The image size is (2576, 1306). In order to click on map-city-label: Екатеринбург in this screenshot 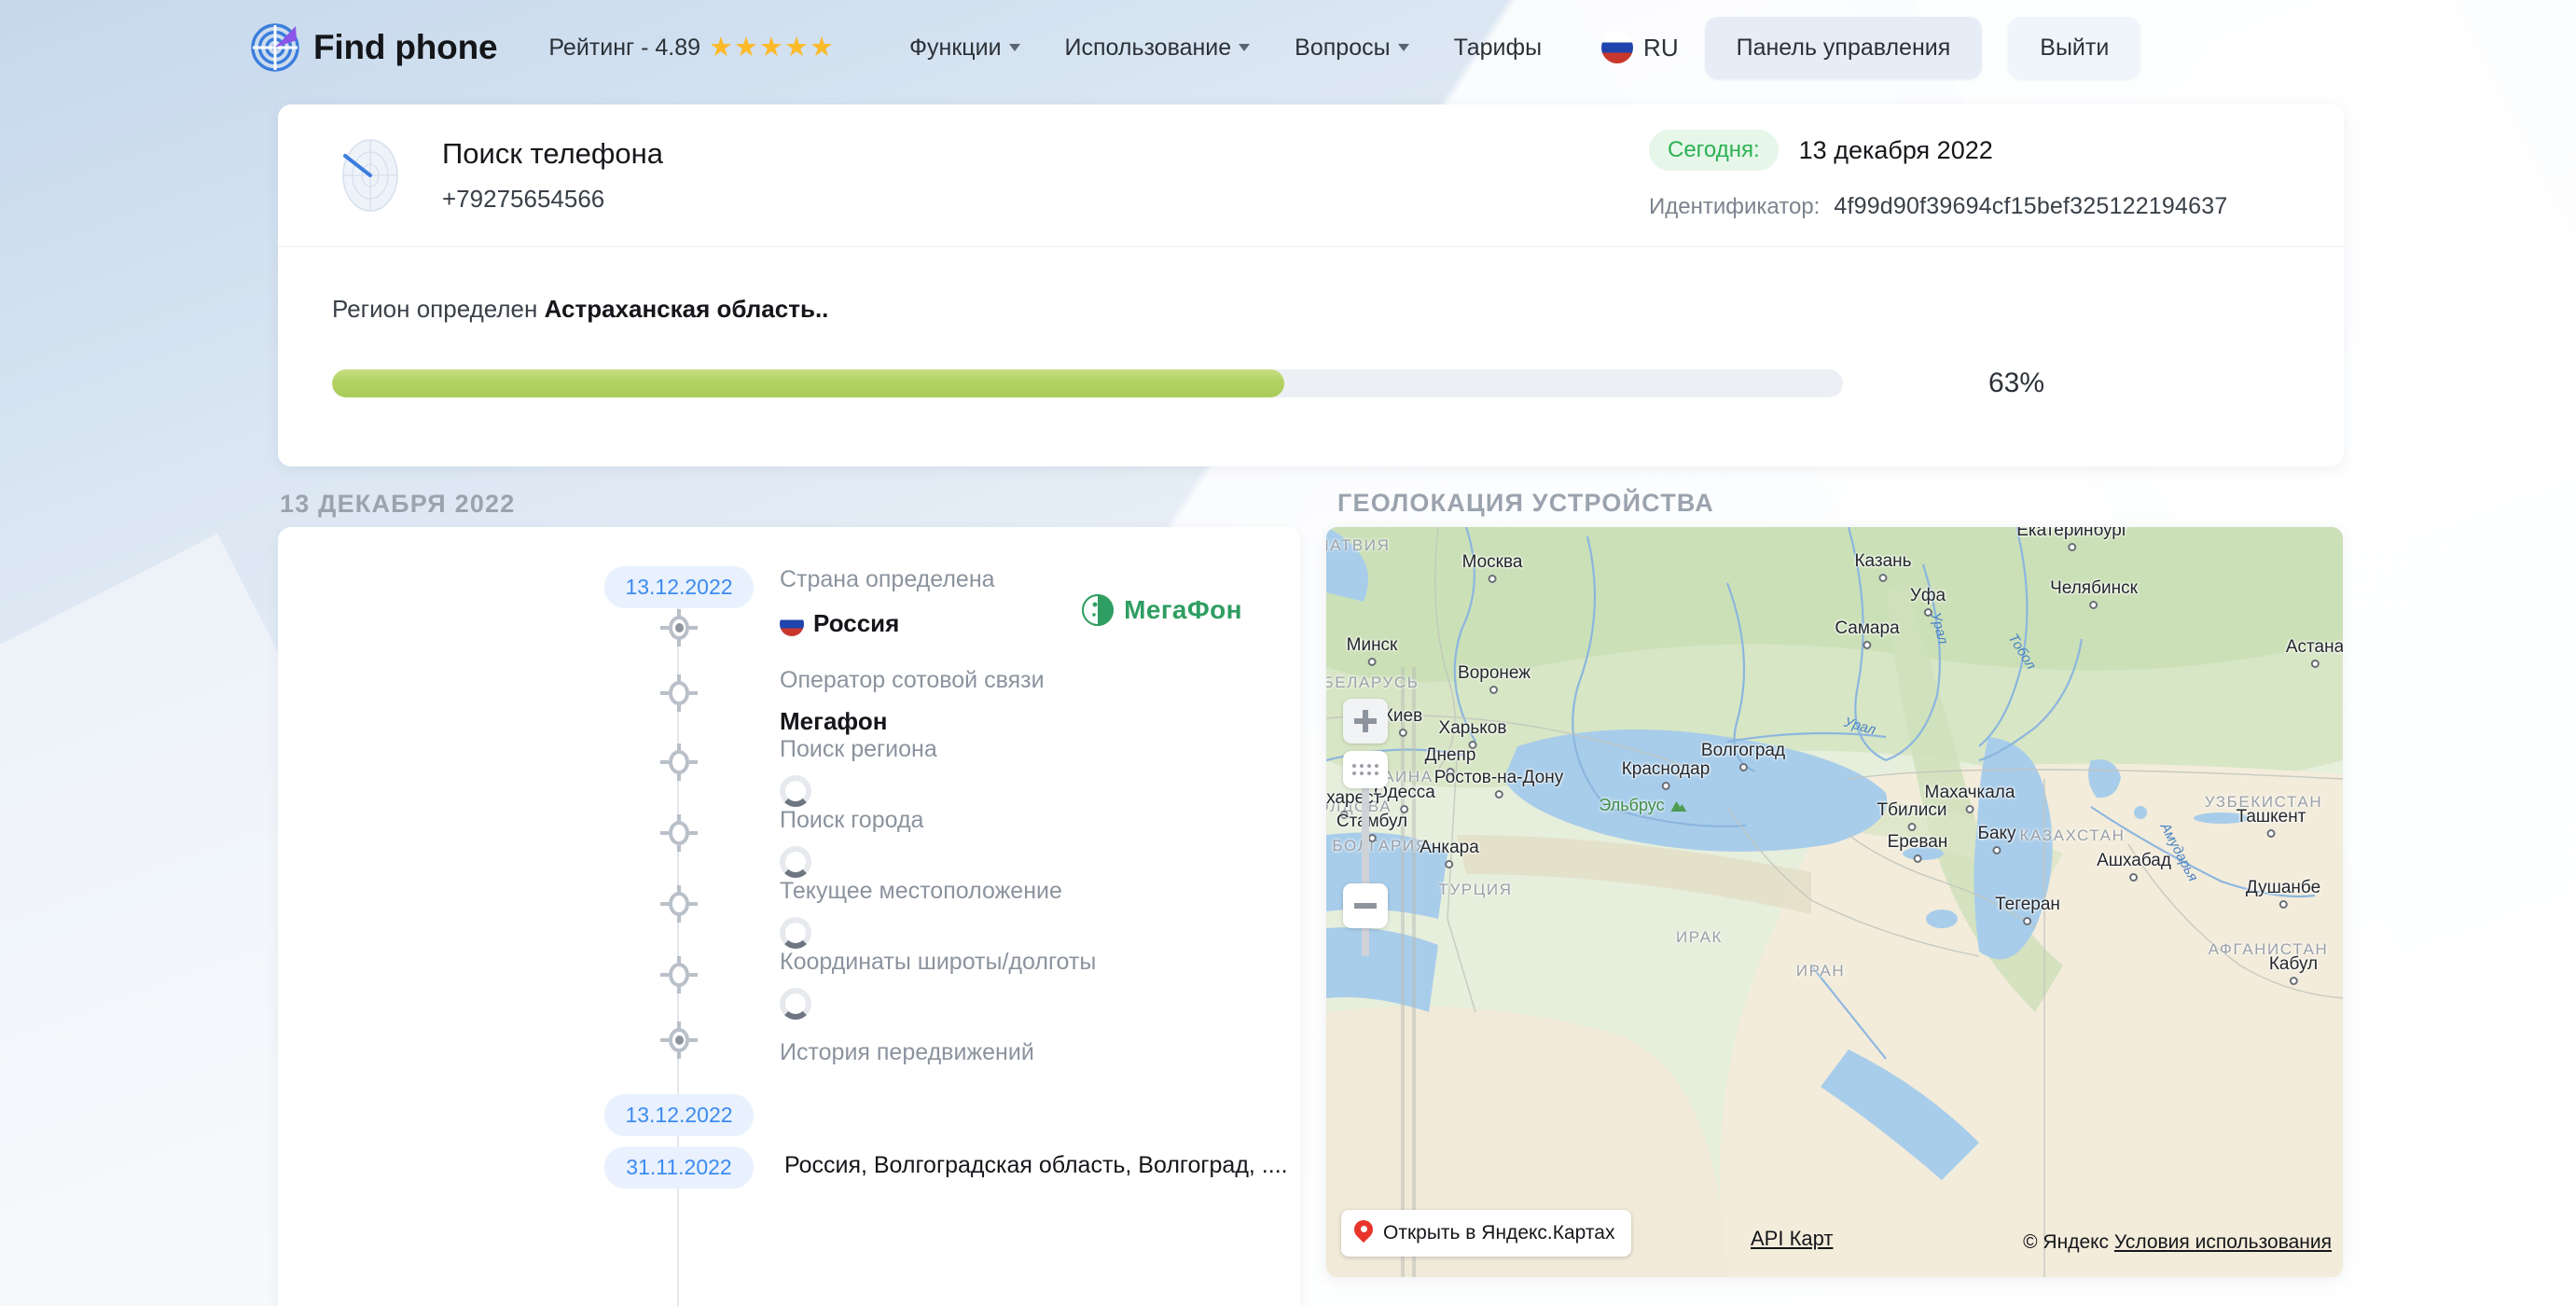, I will do `click(2072, 533)`.